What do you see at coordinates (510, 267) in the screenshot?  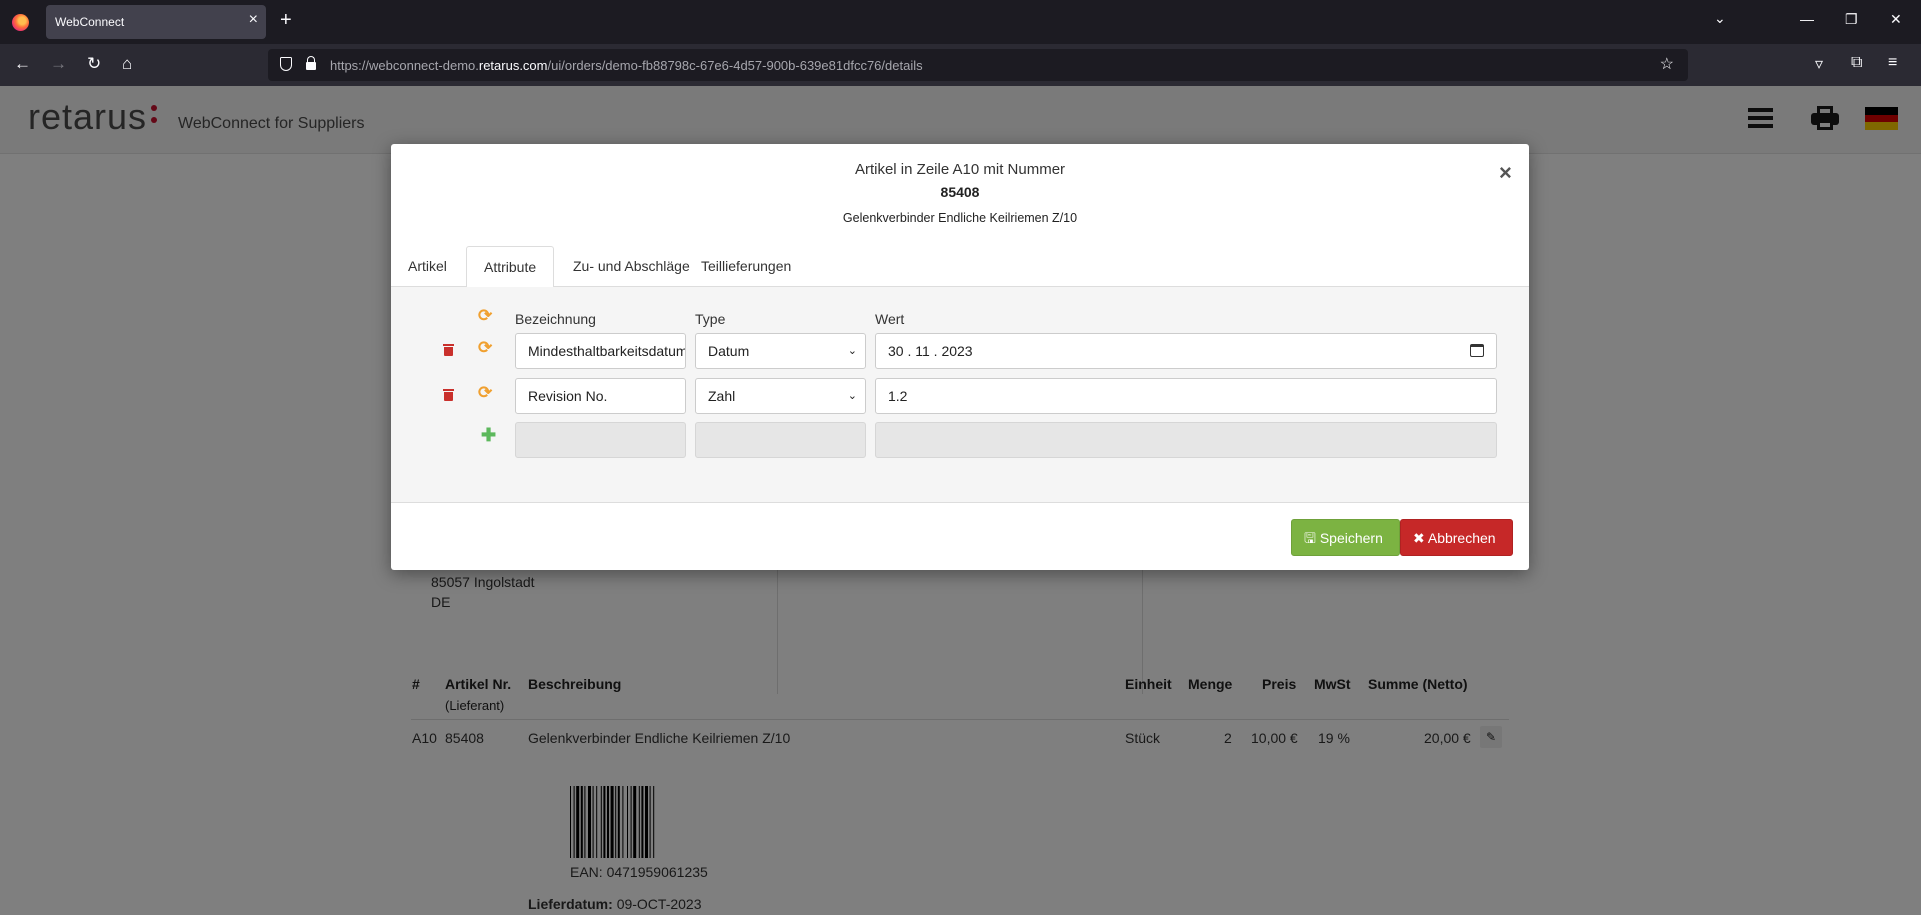 I see `tab-attribute: Attribute` at bounding box center [510, 267].